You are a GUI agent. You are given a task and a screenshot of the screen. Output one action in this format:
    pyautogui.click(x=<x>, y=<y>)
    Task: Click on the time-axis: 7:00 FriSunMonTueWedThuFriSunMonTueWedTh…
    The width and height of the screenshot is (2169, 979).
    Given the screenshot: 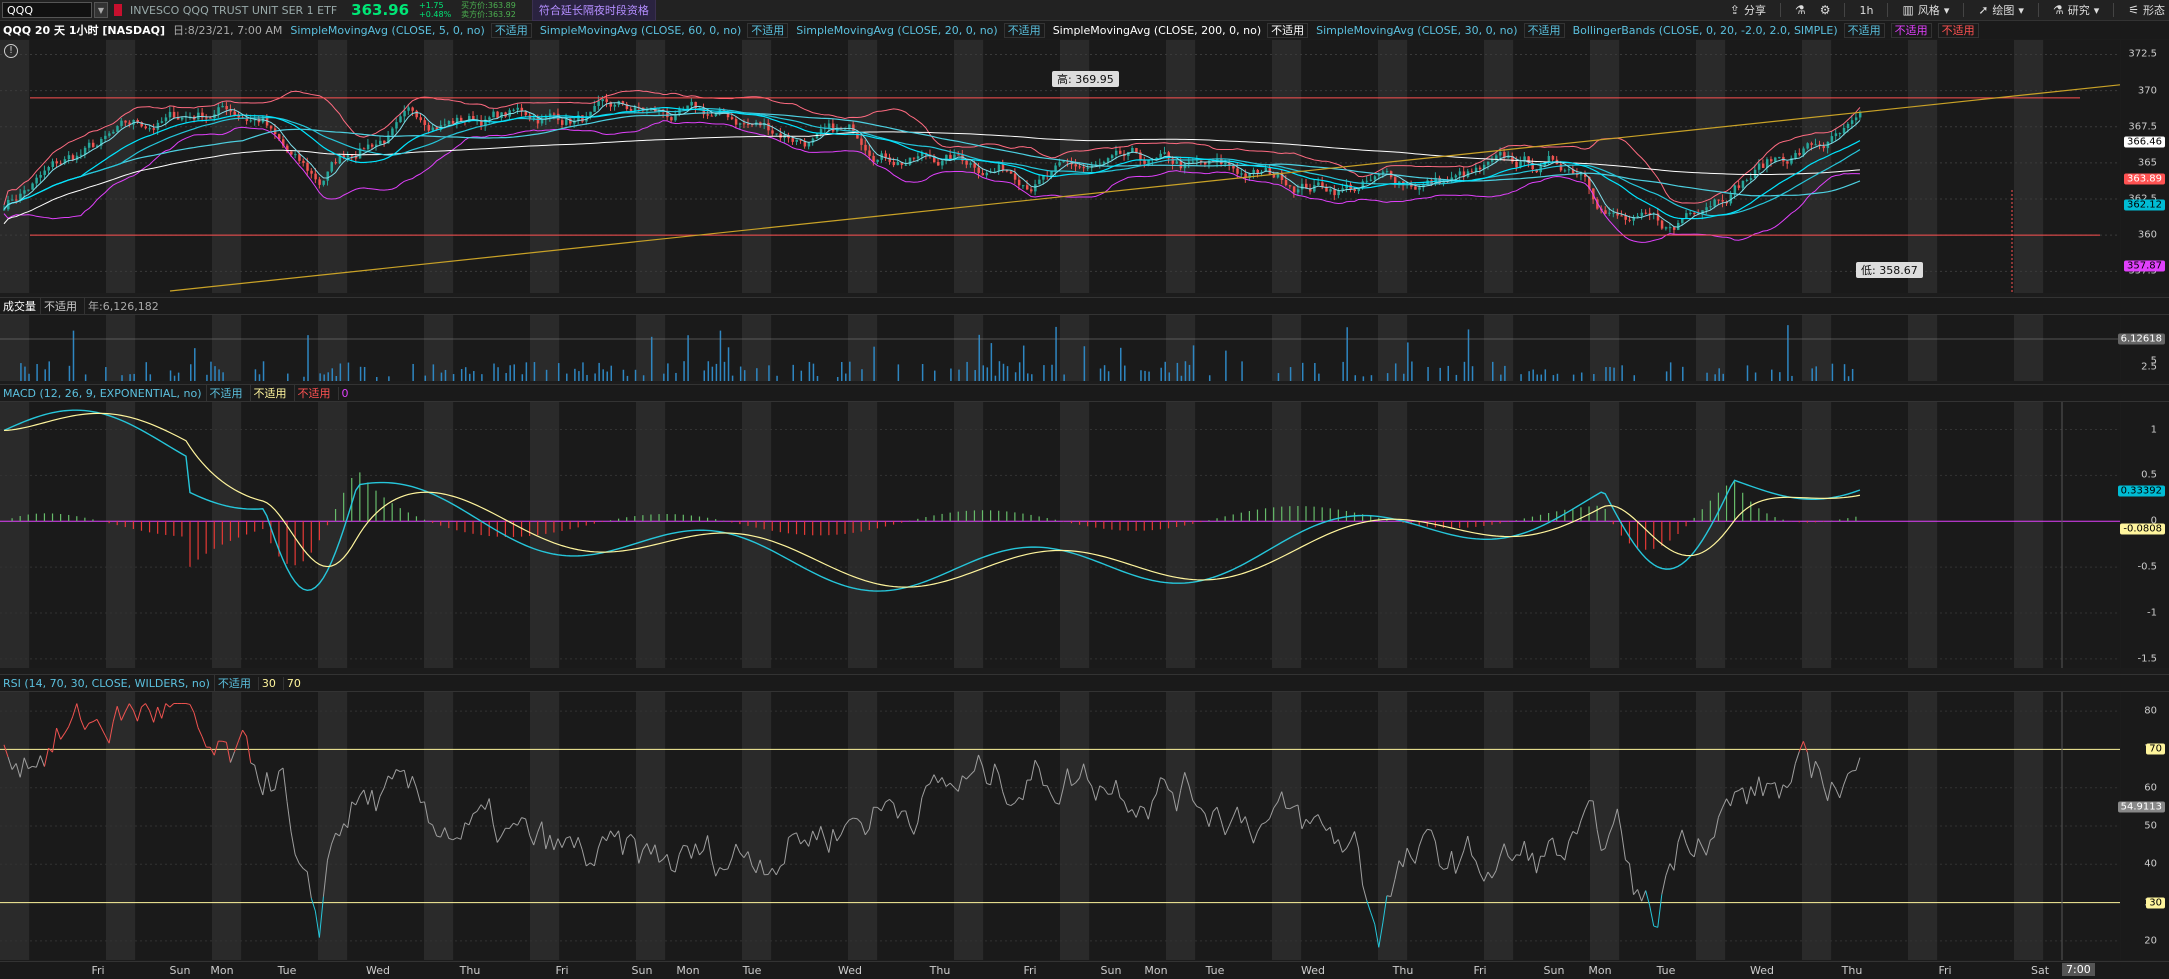 What is the action you would take?
    pyautogui.click(x=1084, y=970)
    